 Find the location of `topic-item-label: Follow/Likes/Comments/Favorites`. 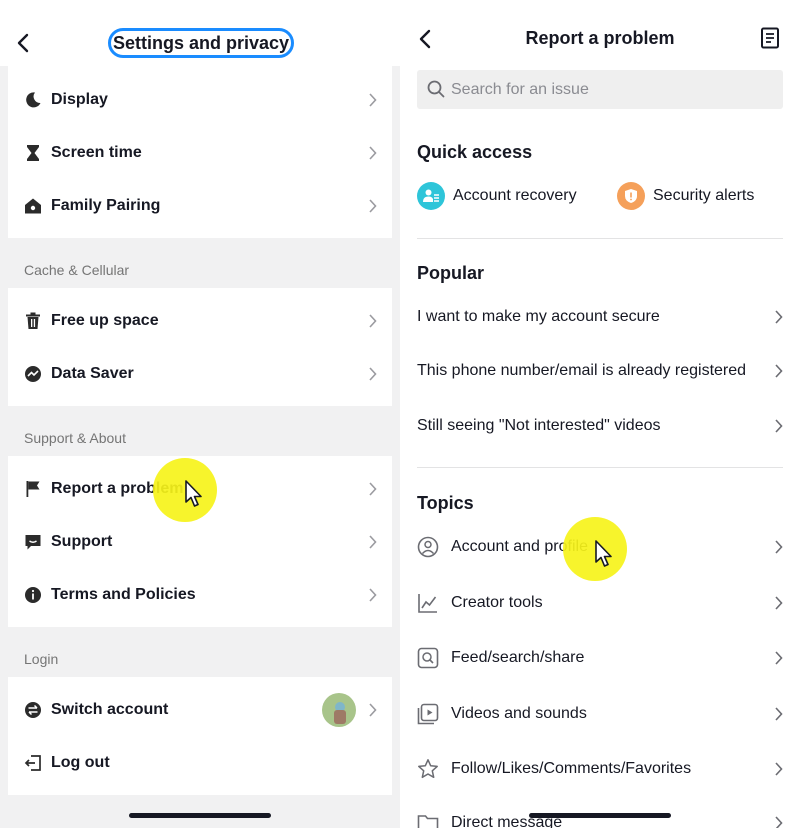

topic-item-label: Follow/Likes/Comments/Favorites is located at coordinates (571, 768).